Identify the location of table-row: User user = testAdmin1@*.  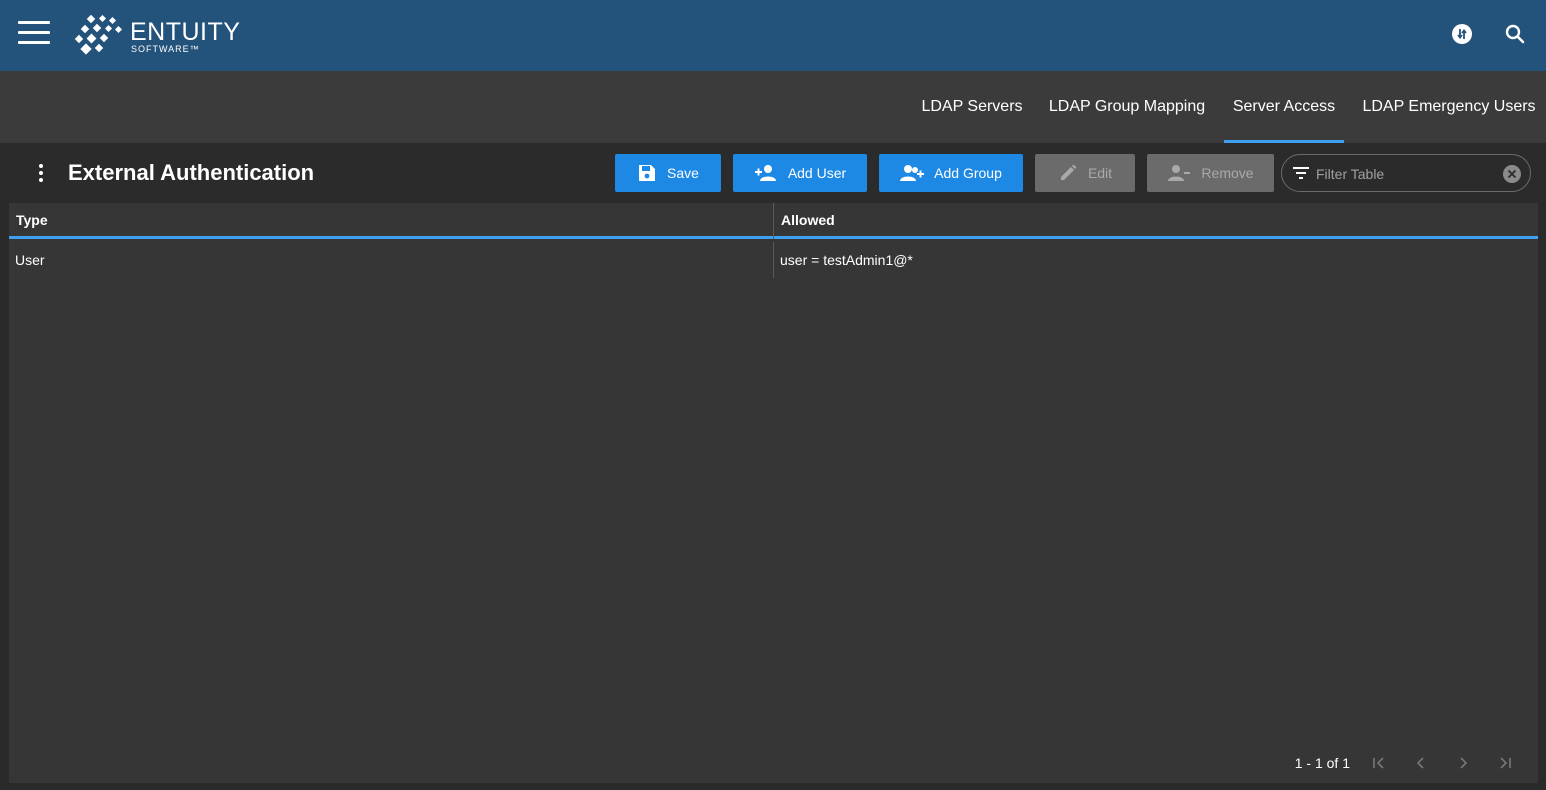
(773, 260).